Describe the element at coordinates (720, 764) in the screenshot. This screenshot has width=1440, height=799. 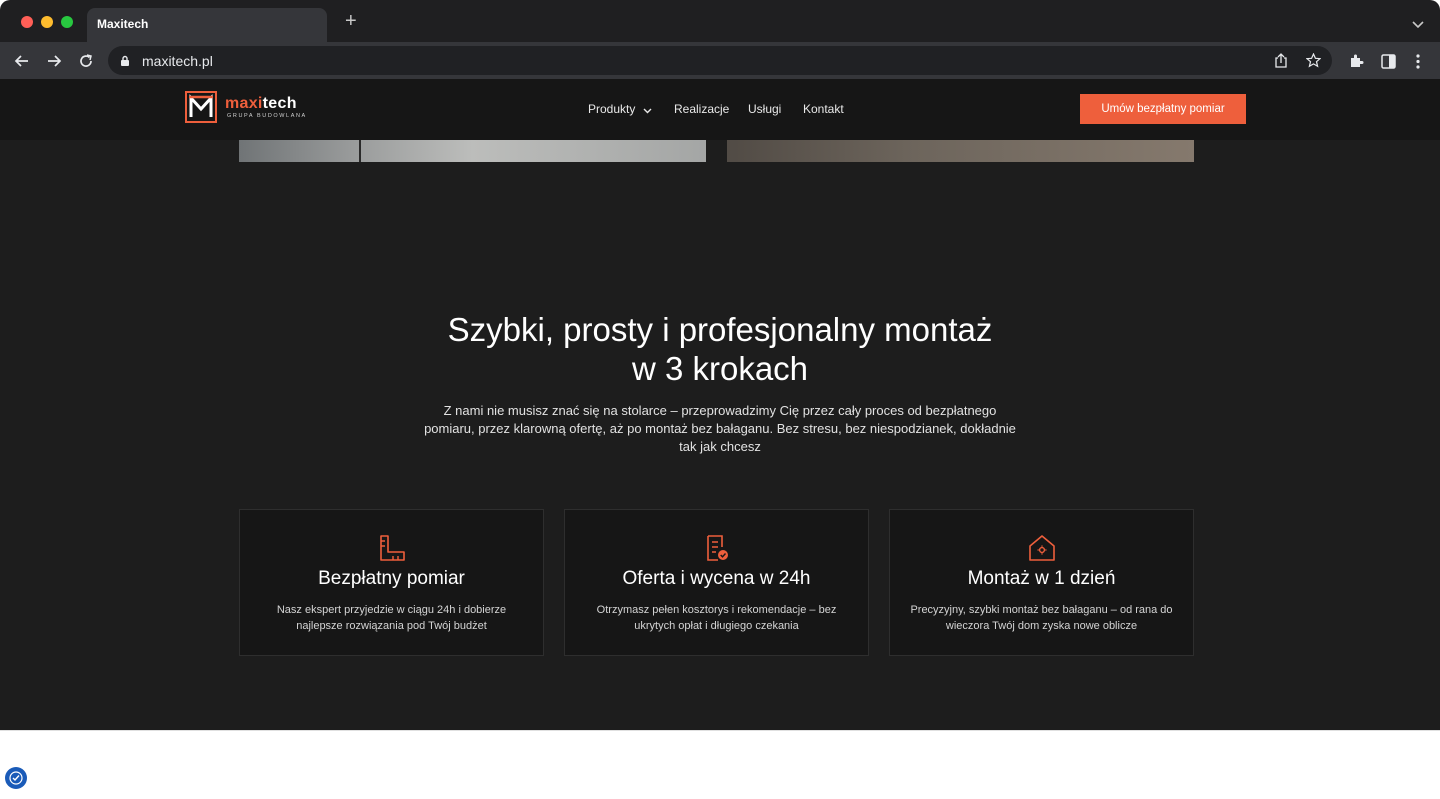
I see `page-footer-area` at that location.